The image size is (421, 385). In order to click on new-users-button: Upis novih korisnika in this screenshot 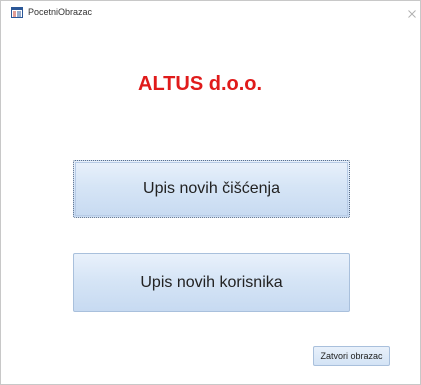, I will do `click(211, 282)`.